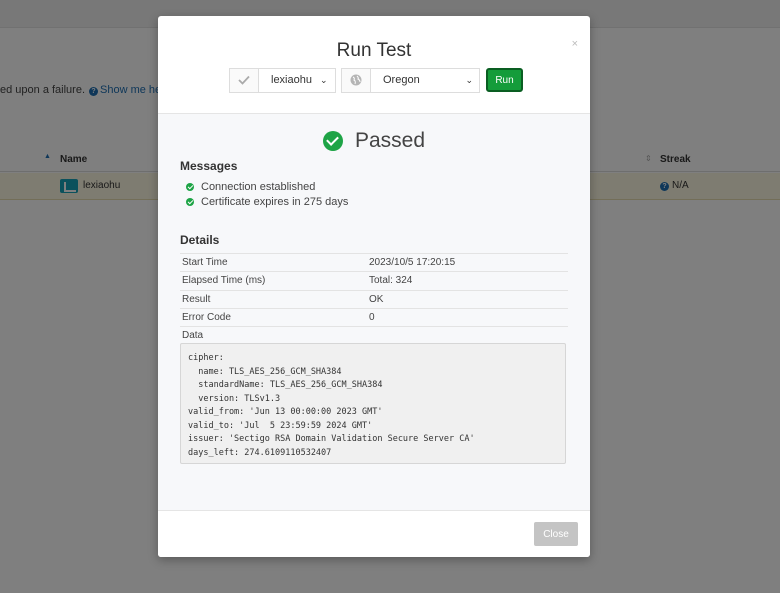 Image resolution: width=780 pixels, height=593 pixels. Describe the element at coordinates (258, 187) in the screenshot. I see `message-text: Connection established` at that location.